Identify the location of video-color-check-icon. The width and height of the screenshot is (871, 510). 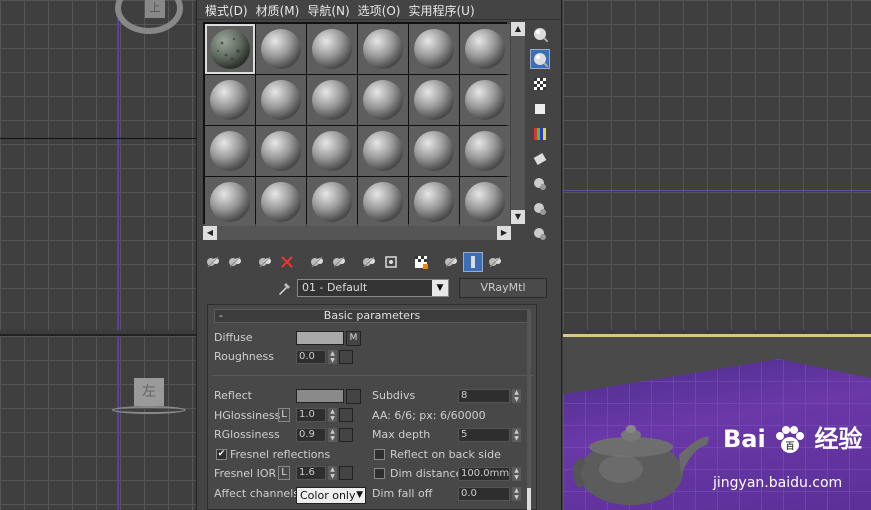
(540, 134).